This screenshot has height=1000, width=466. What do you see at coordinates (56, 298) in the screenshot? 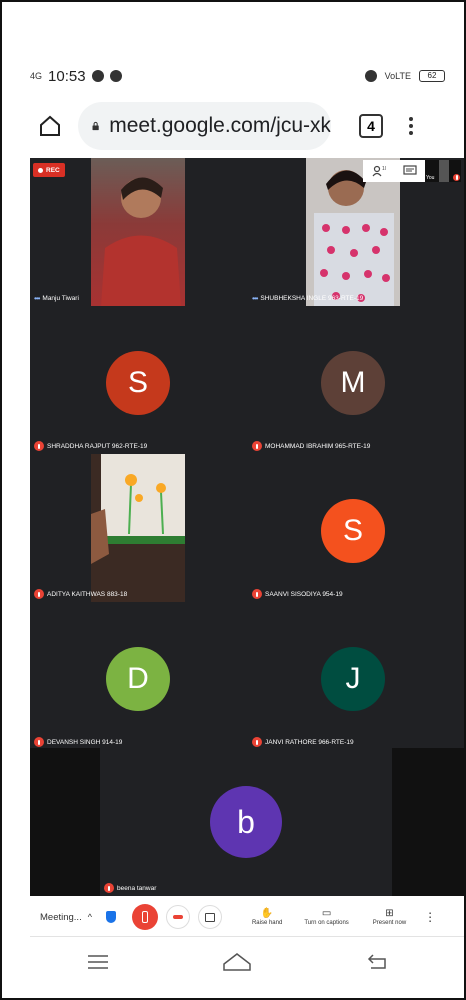
I see `participant-name: ••• Manju Tiwari` at bounding box center [56, 298].